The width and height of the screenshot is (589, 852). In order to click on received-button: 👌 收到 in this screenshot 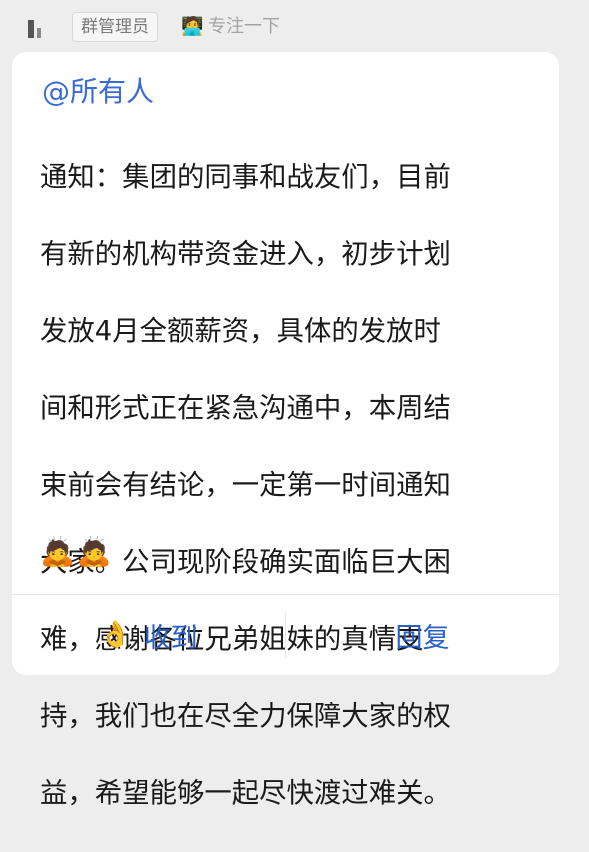, I will do `click(148, 635)`.